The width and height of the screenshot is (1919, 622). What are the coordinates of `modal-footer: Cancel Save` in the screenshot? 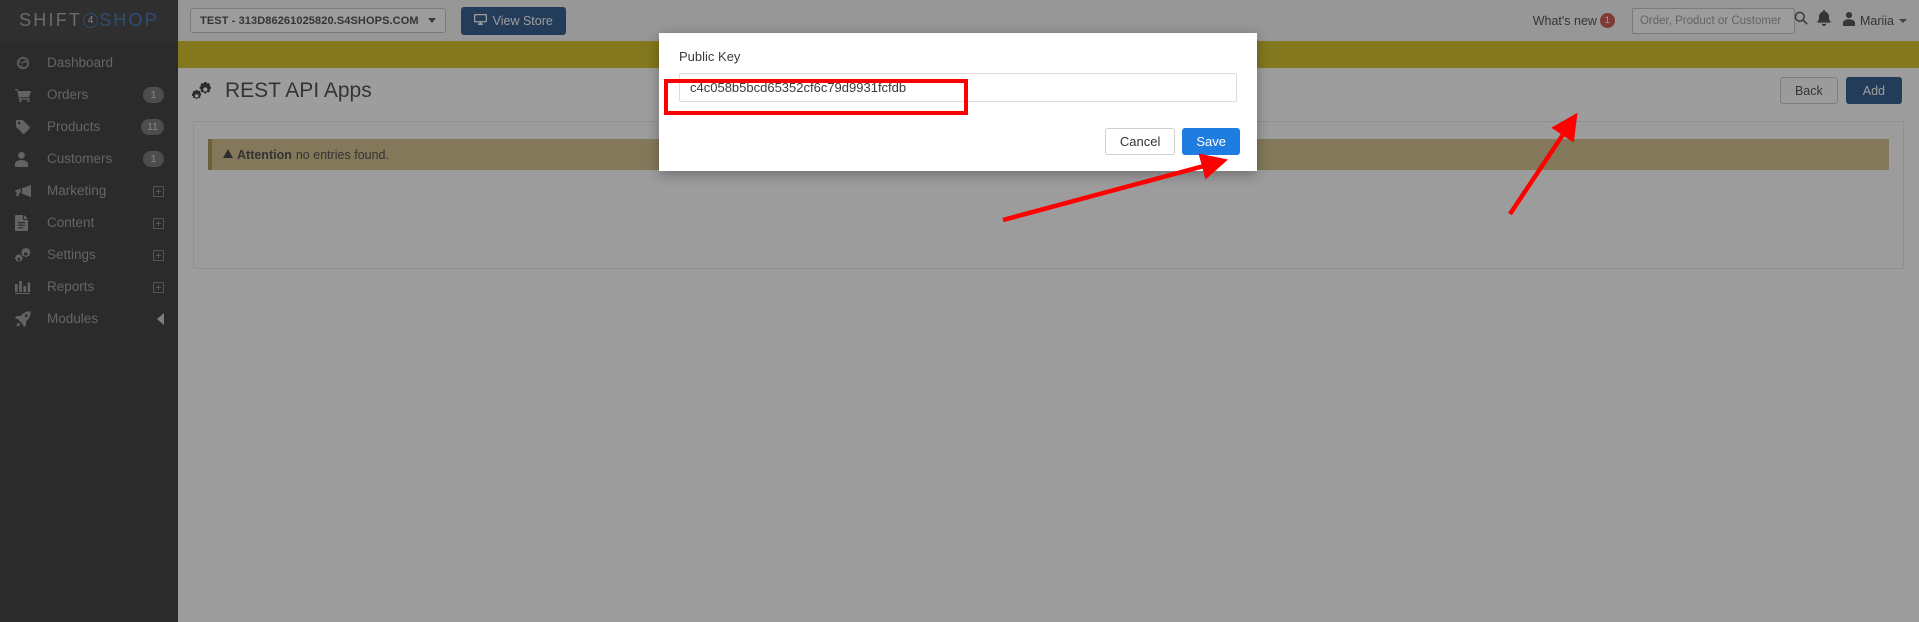 It's located at (1172, 141).